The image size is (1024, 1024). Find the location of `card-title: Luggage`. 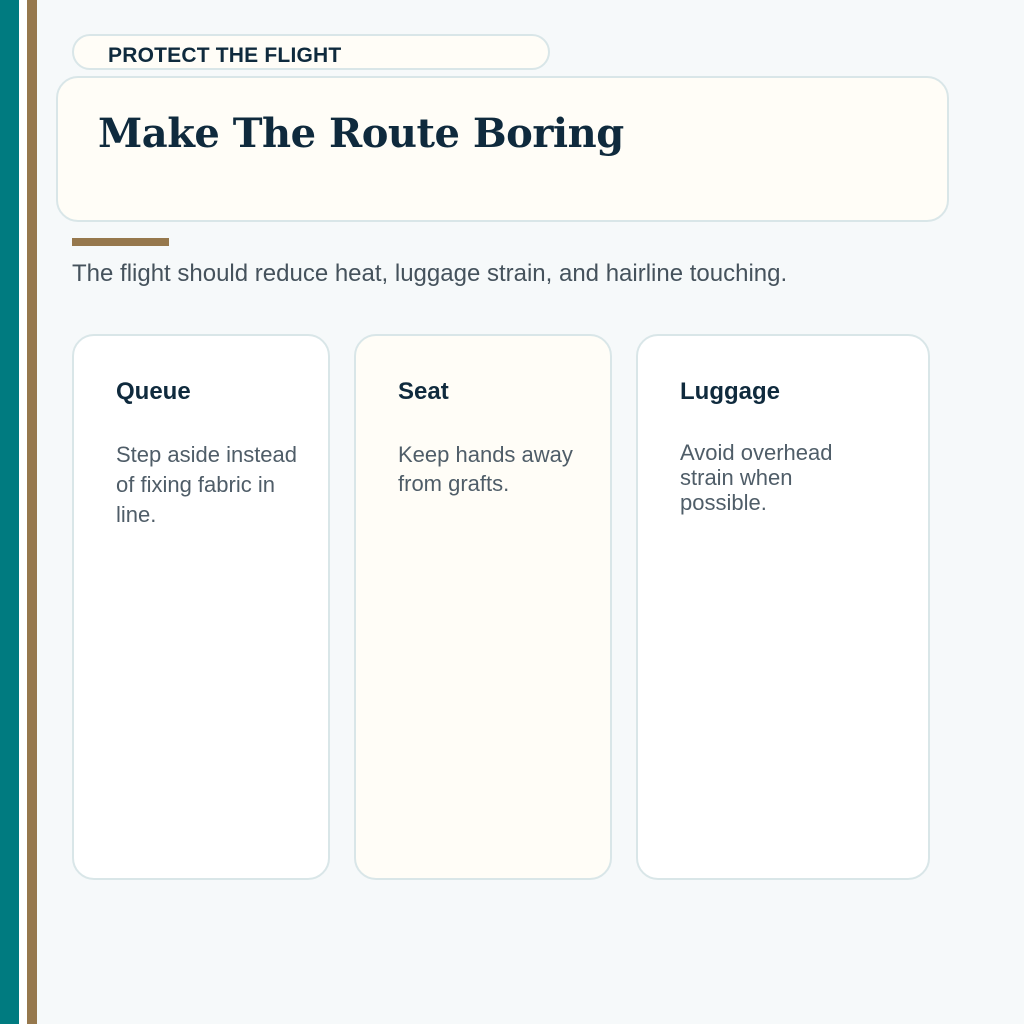

card-title: Luggage is located at coordinates (730, 391).